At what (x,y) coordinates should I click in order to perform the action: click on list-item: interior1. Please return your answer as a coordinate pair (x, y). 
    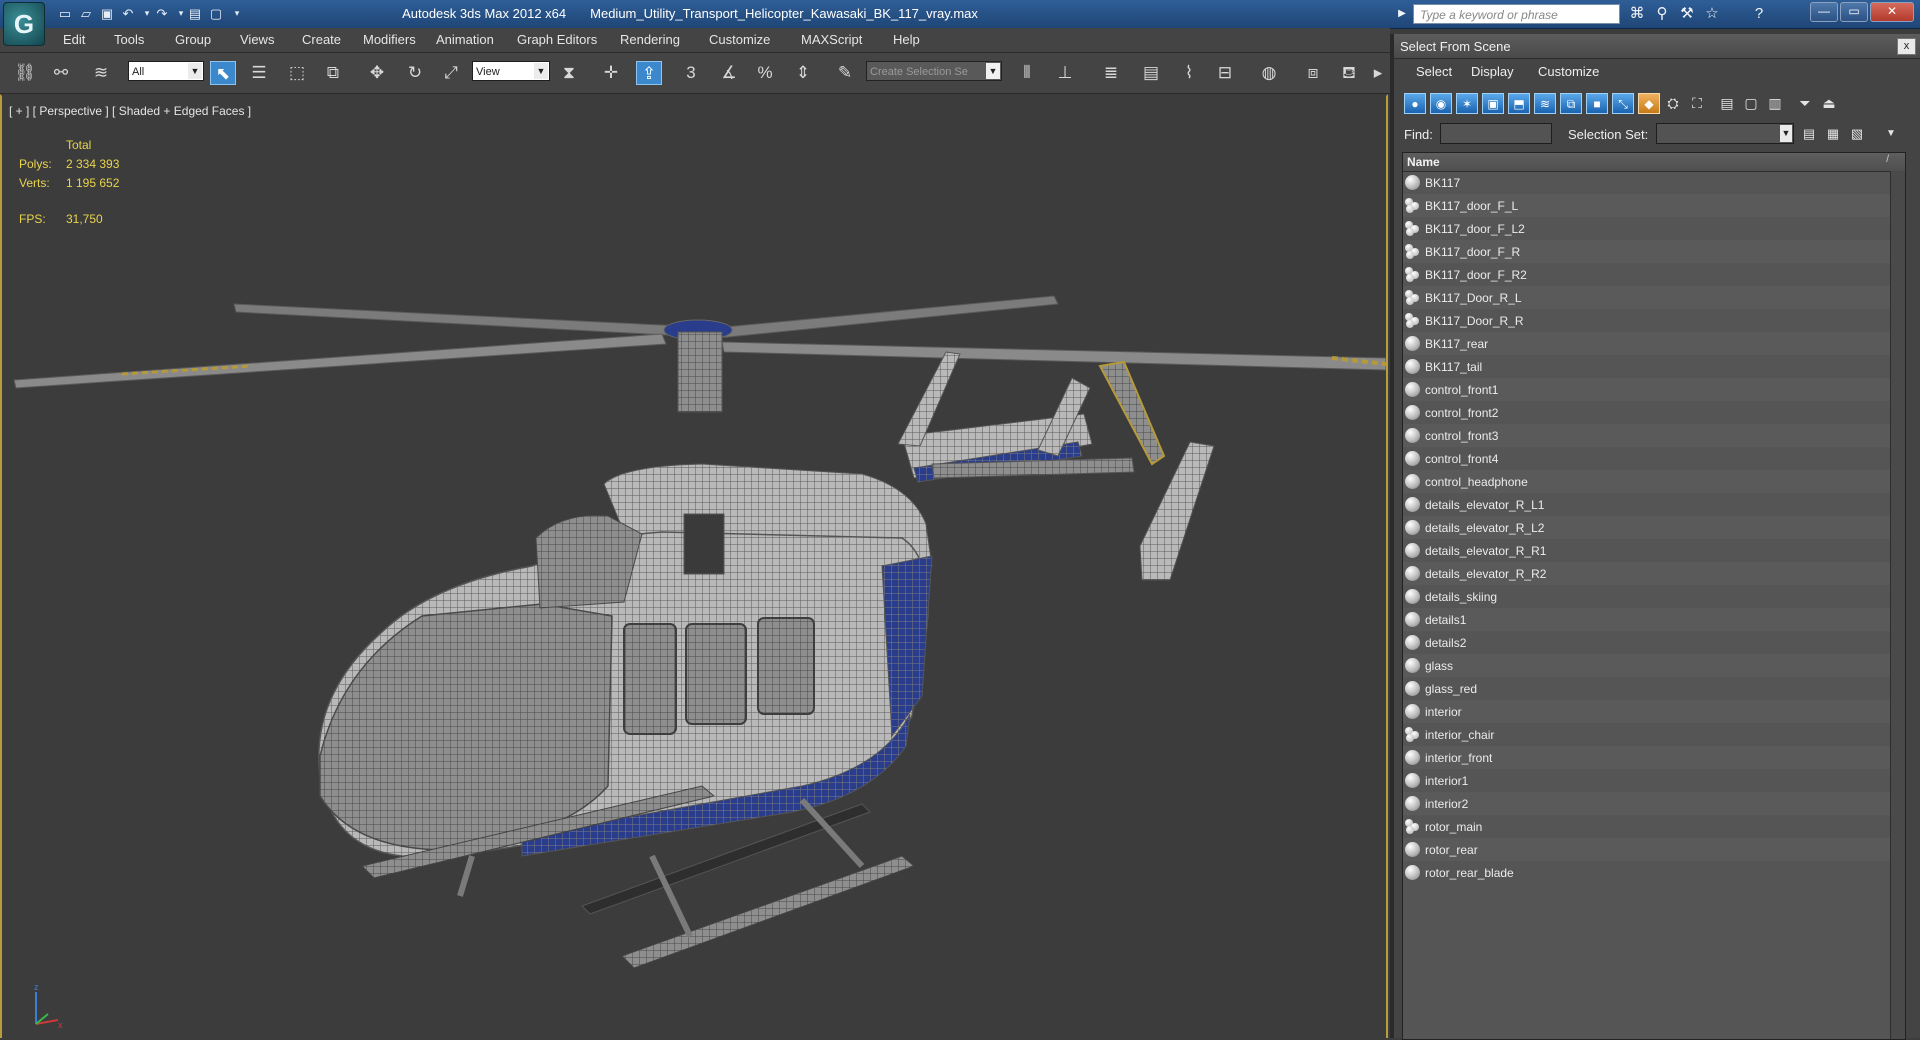
    Looking at the image, I should click on (1647, 780).